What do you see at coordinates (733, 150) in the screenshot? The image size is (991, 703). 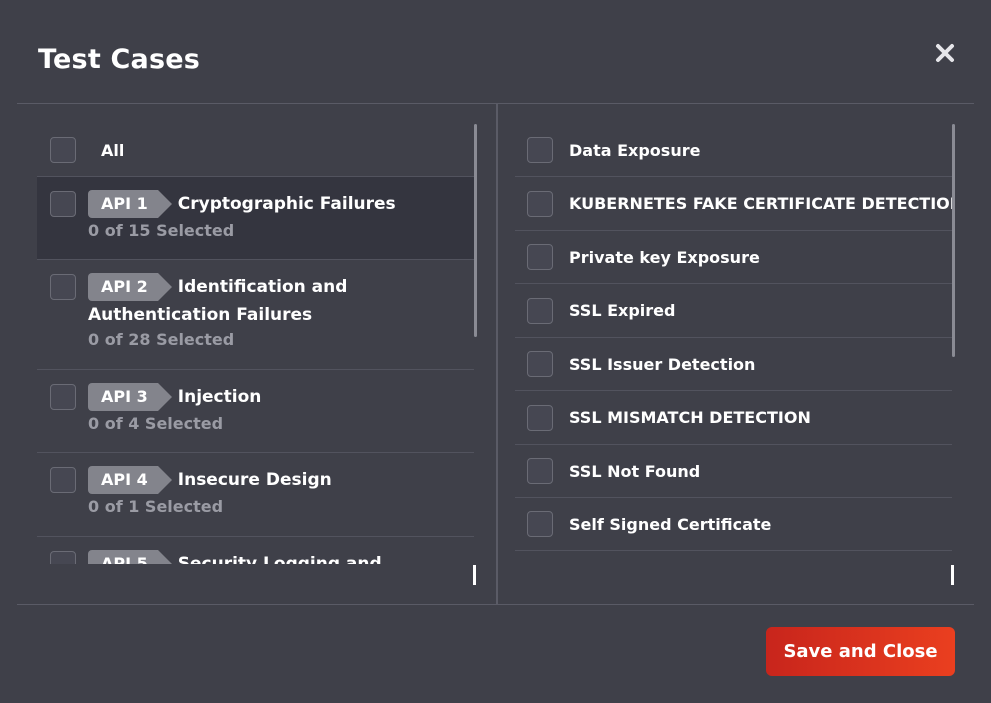 I see `test-case-item: Data Exposure` at bounding box center [733, 150].